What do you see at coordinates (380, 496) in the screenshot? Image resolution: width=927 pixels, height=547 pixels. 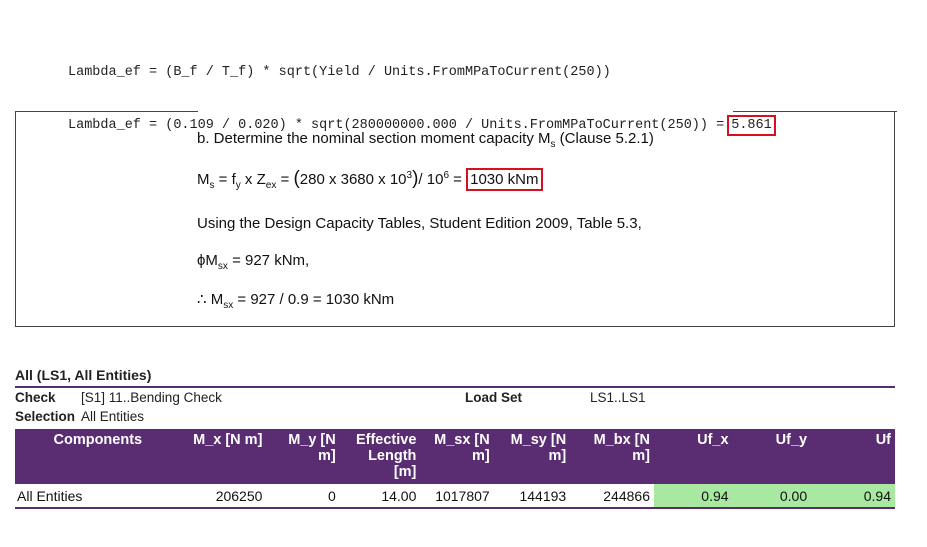 I see `cell-effective-length: 14.00` at bounding box center [380, 496].